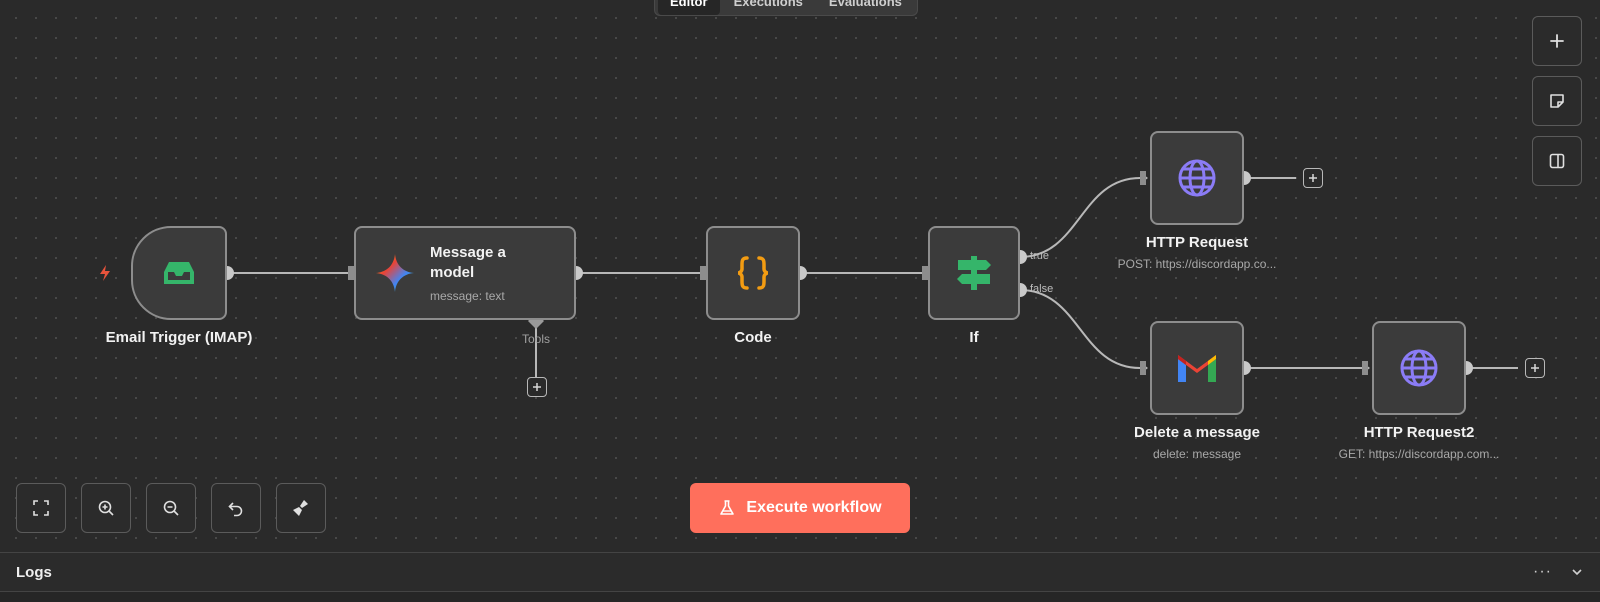 The width and height of the screenshot is (1600, 602). I want to click on node-delete-message, so click(1197, 368).